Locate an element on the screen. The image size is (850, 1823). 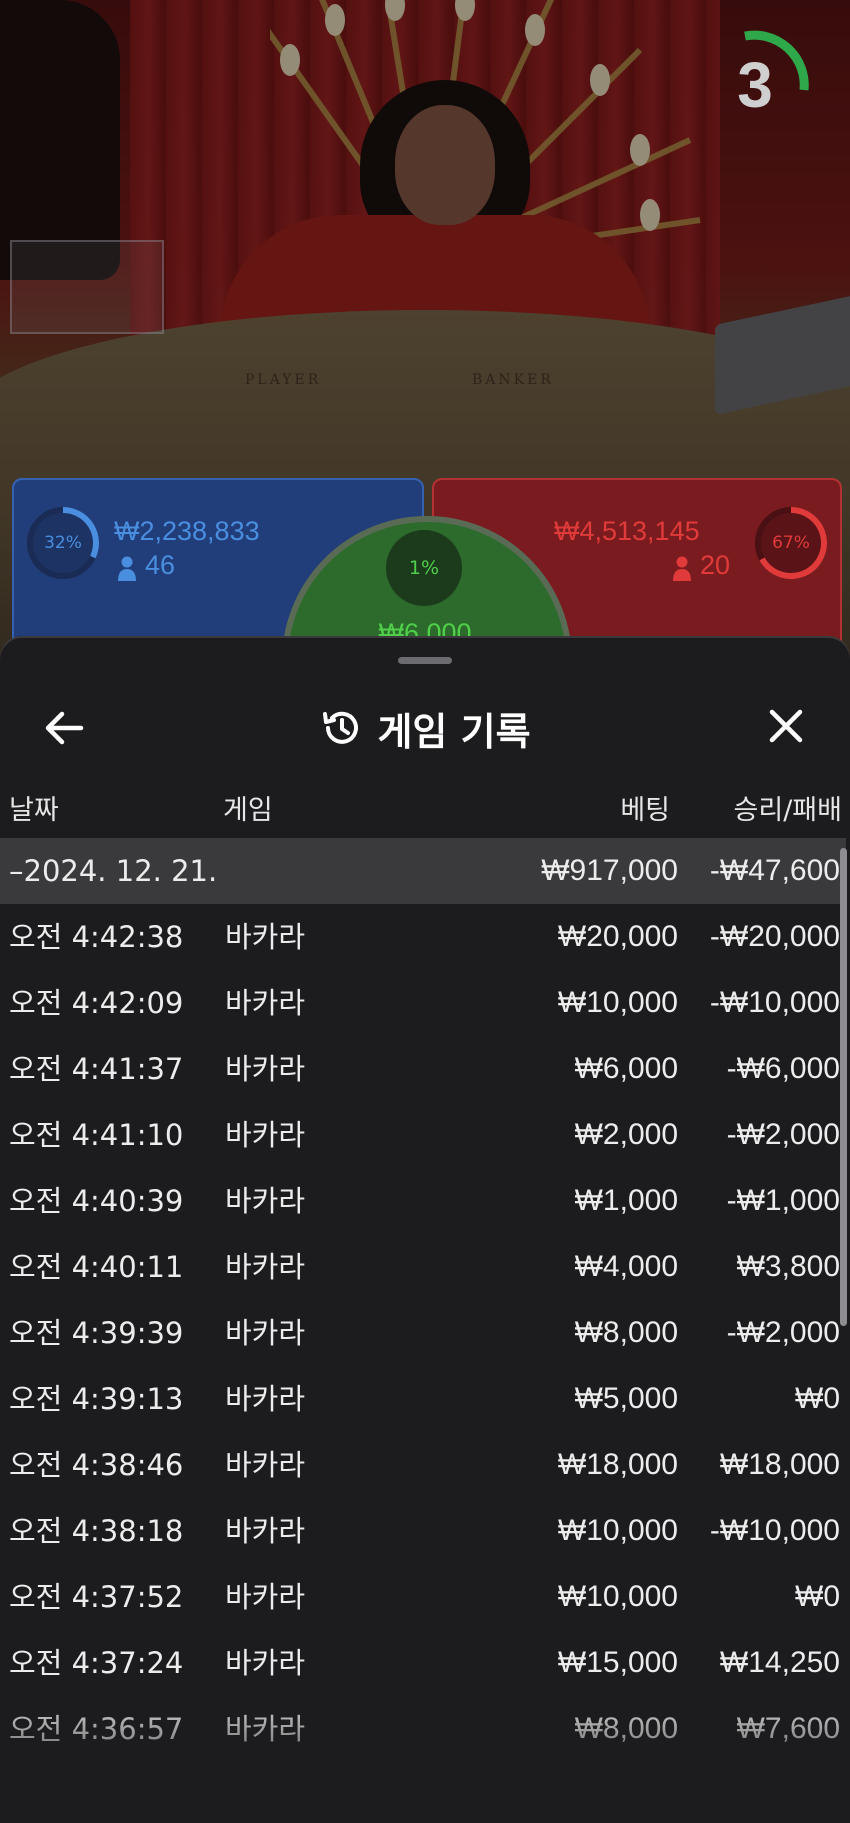
player-percent: 32% is located at coordinates (63, 543).